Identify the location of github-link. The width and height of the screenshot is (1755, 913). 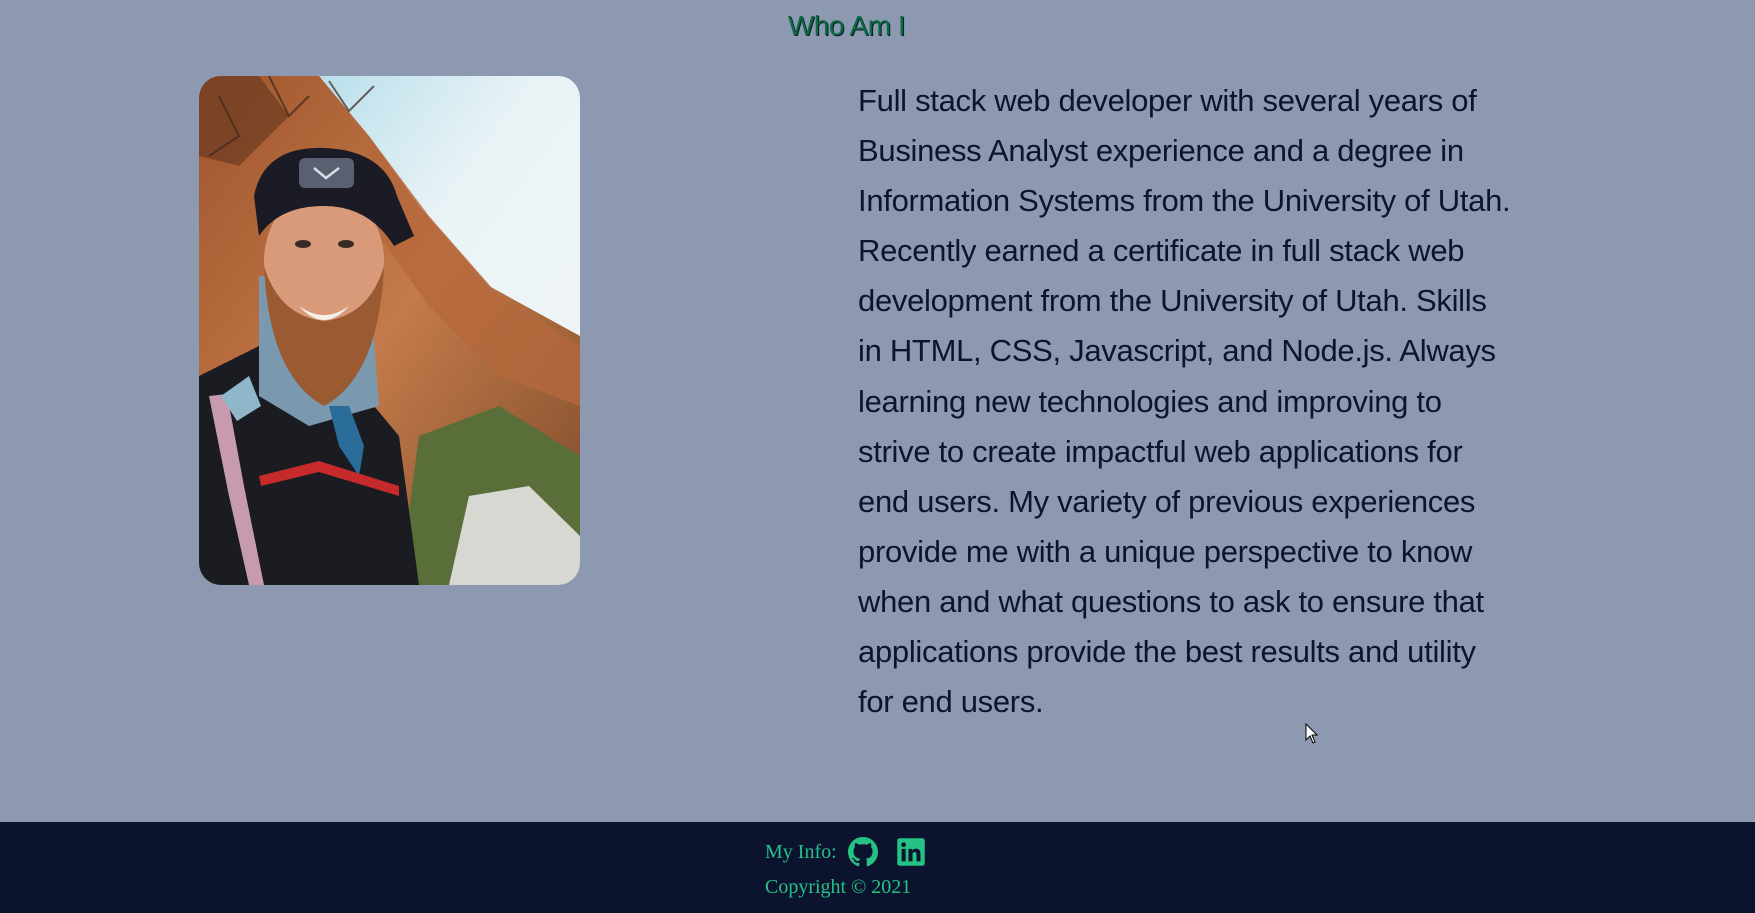
(863, 852).